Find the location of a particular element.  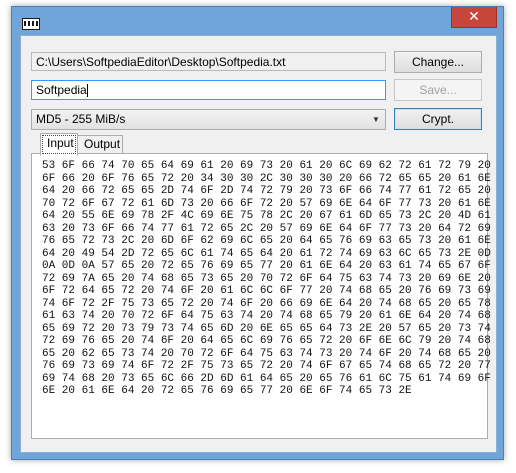

text-caret is located at coordinates (87, 91).